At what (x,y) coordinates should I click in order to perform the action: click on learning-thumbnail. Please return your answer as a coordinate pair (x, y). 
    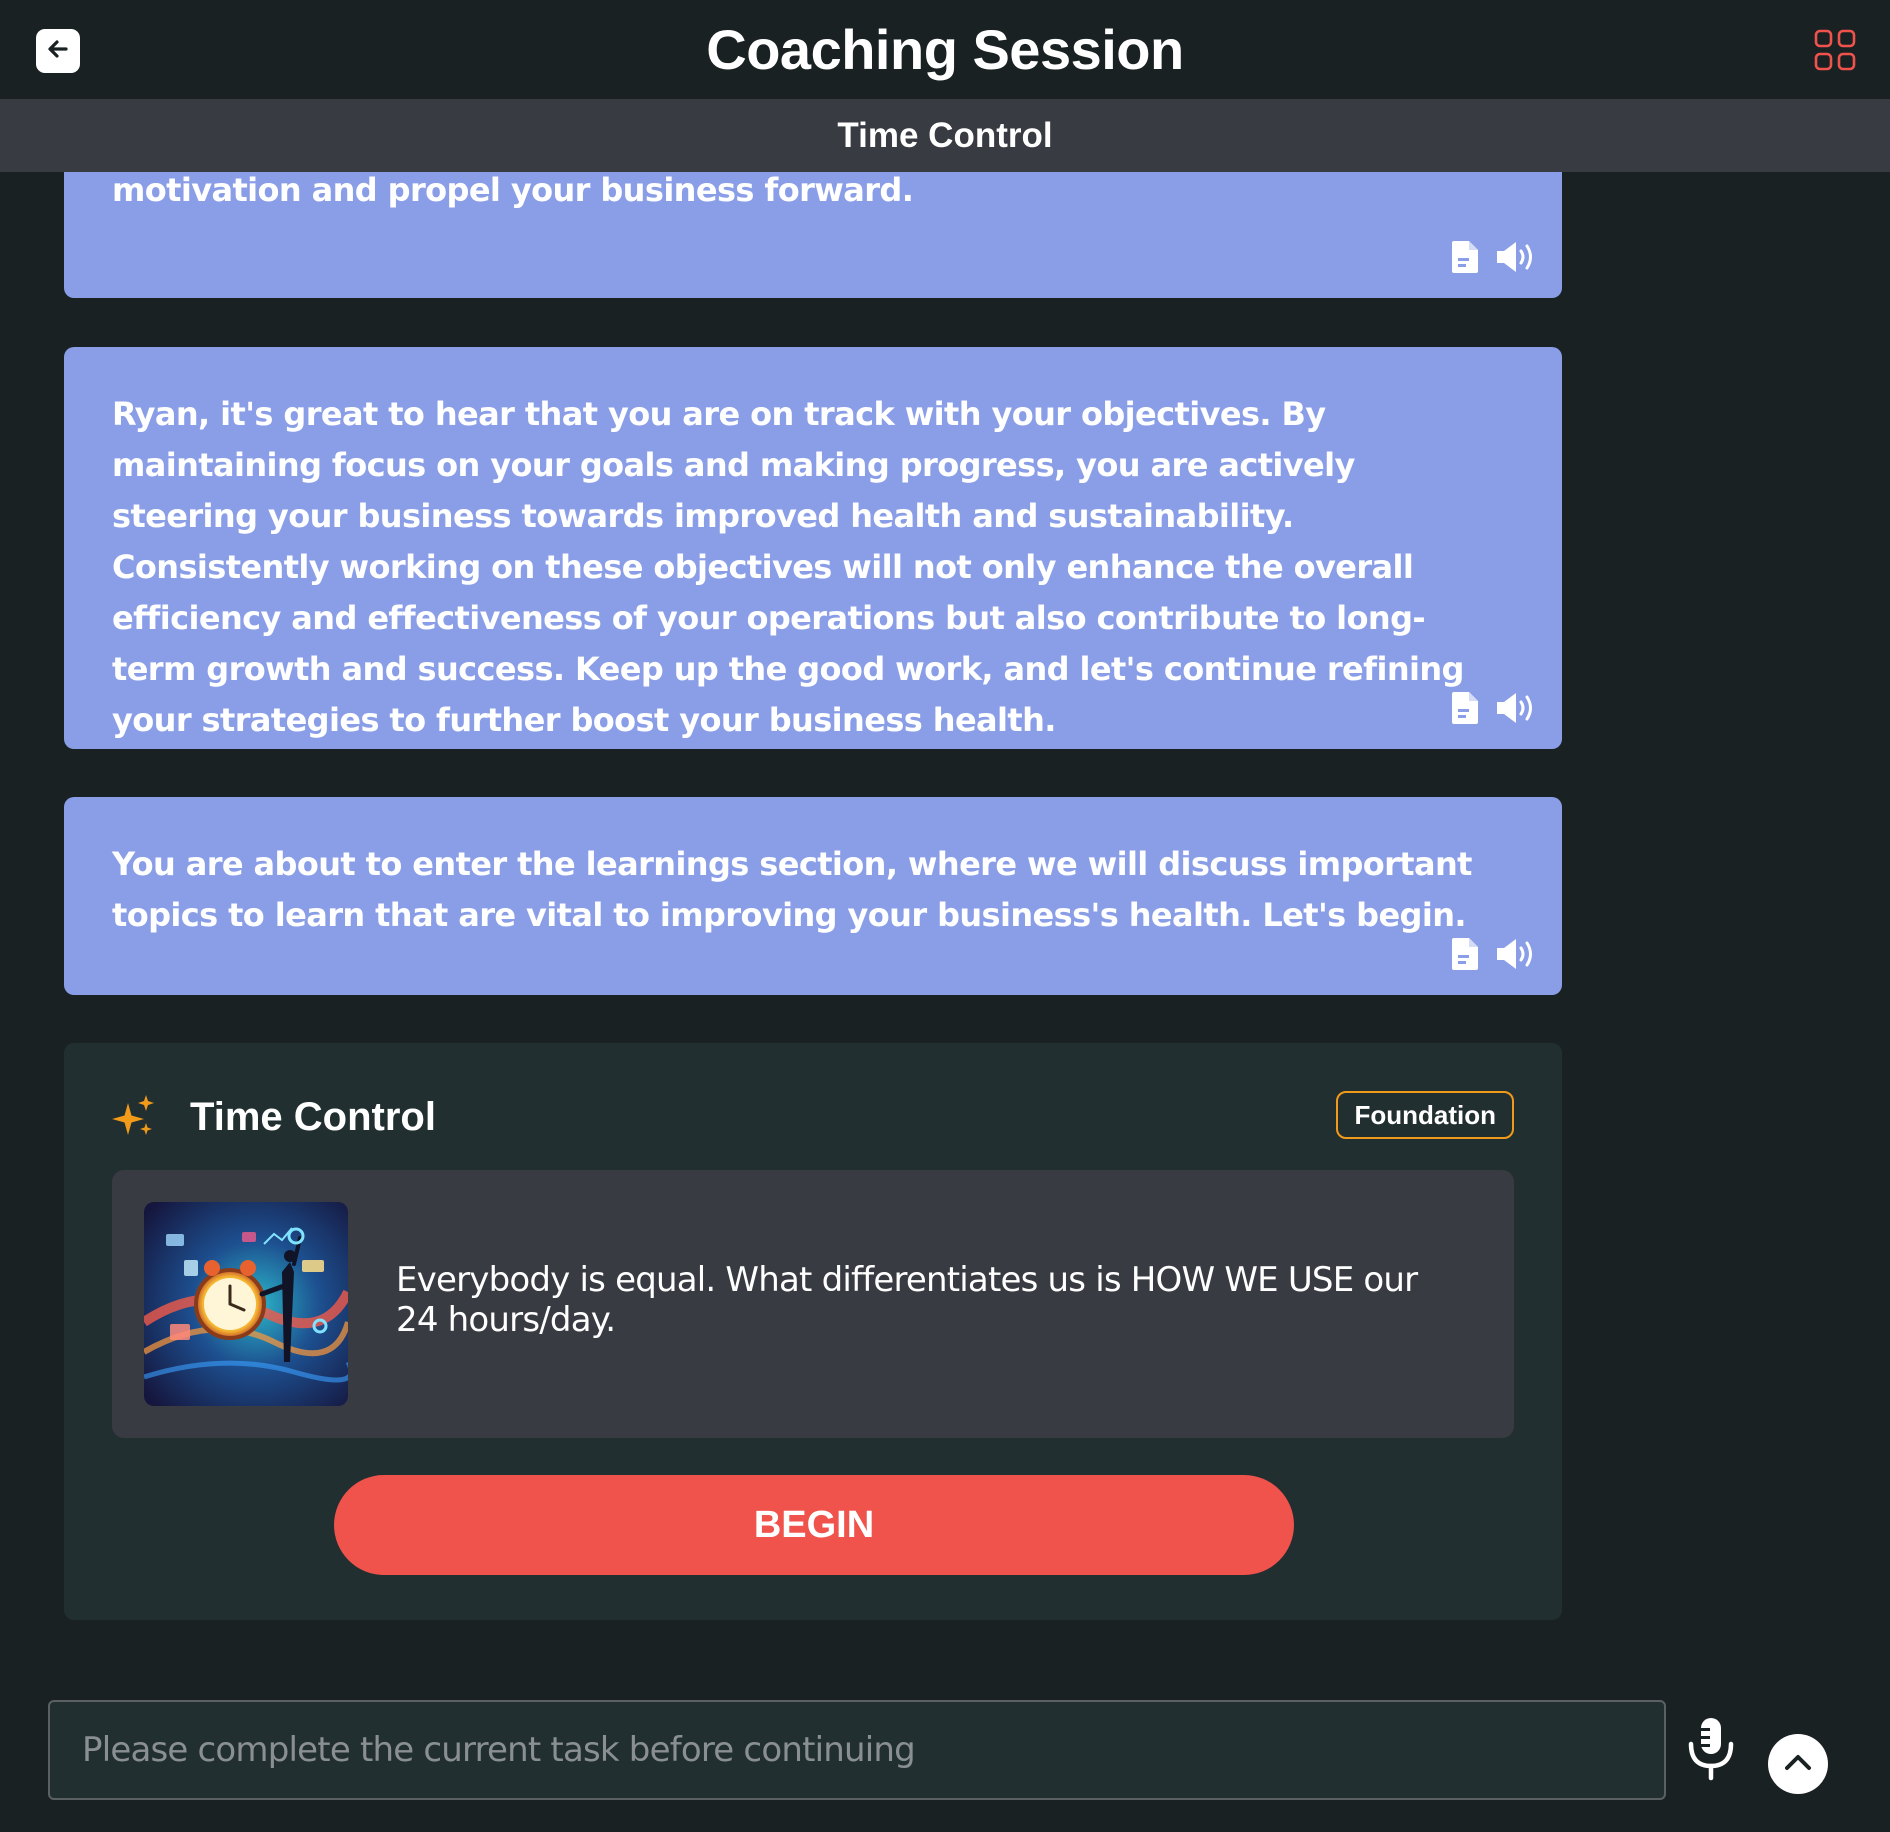
    Looking at the image, I should click on (246, 1304).